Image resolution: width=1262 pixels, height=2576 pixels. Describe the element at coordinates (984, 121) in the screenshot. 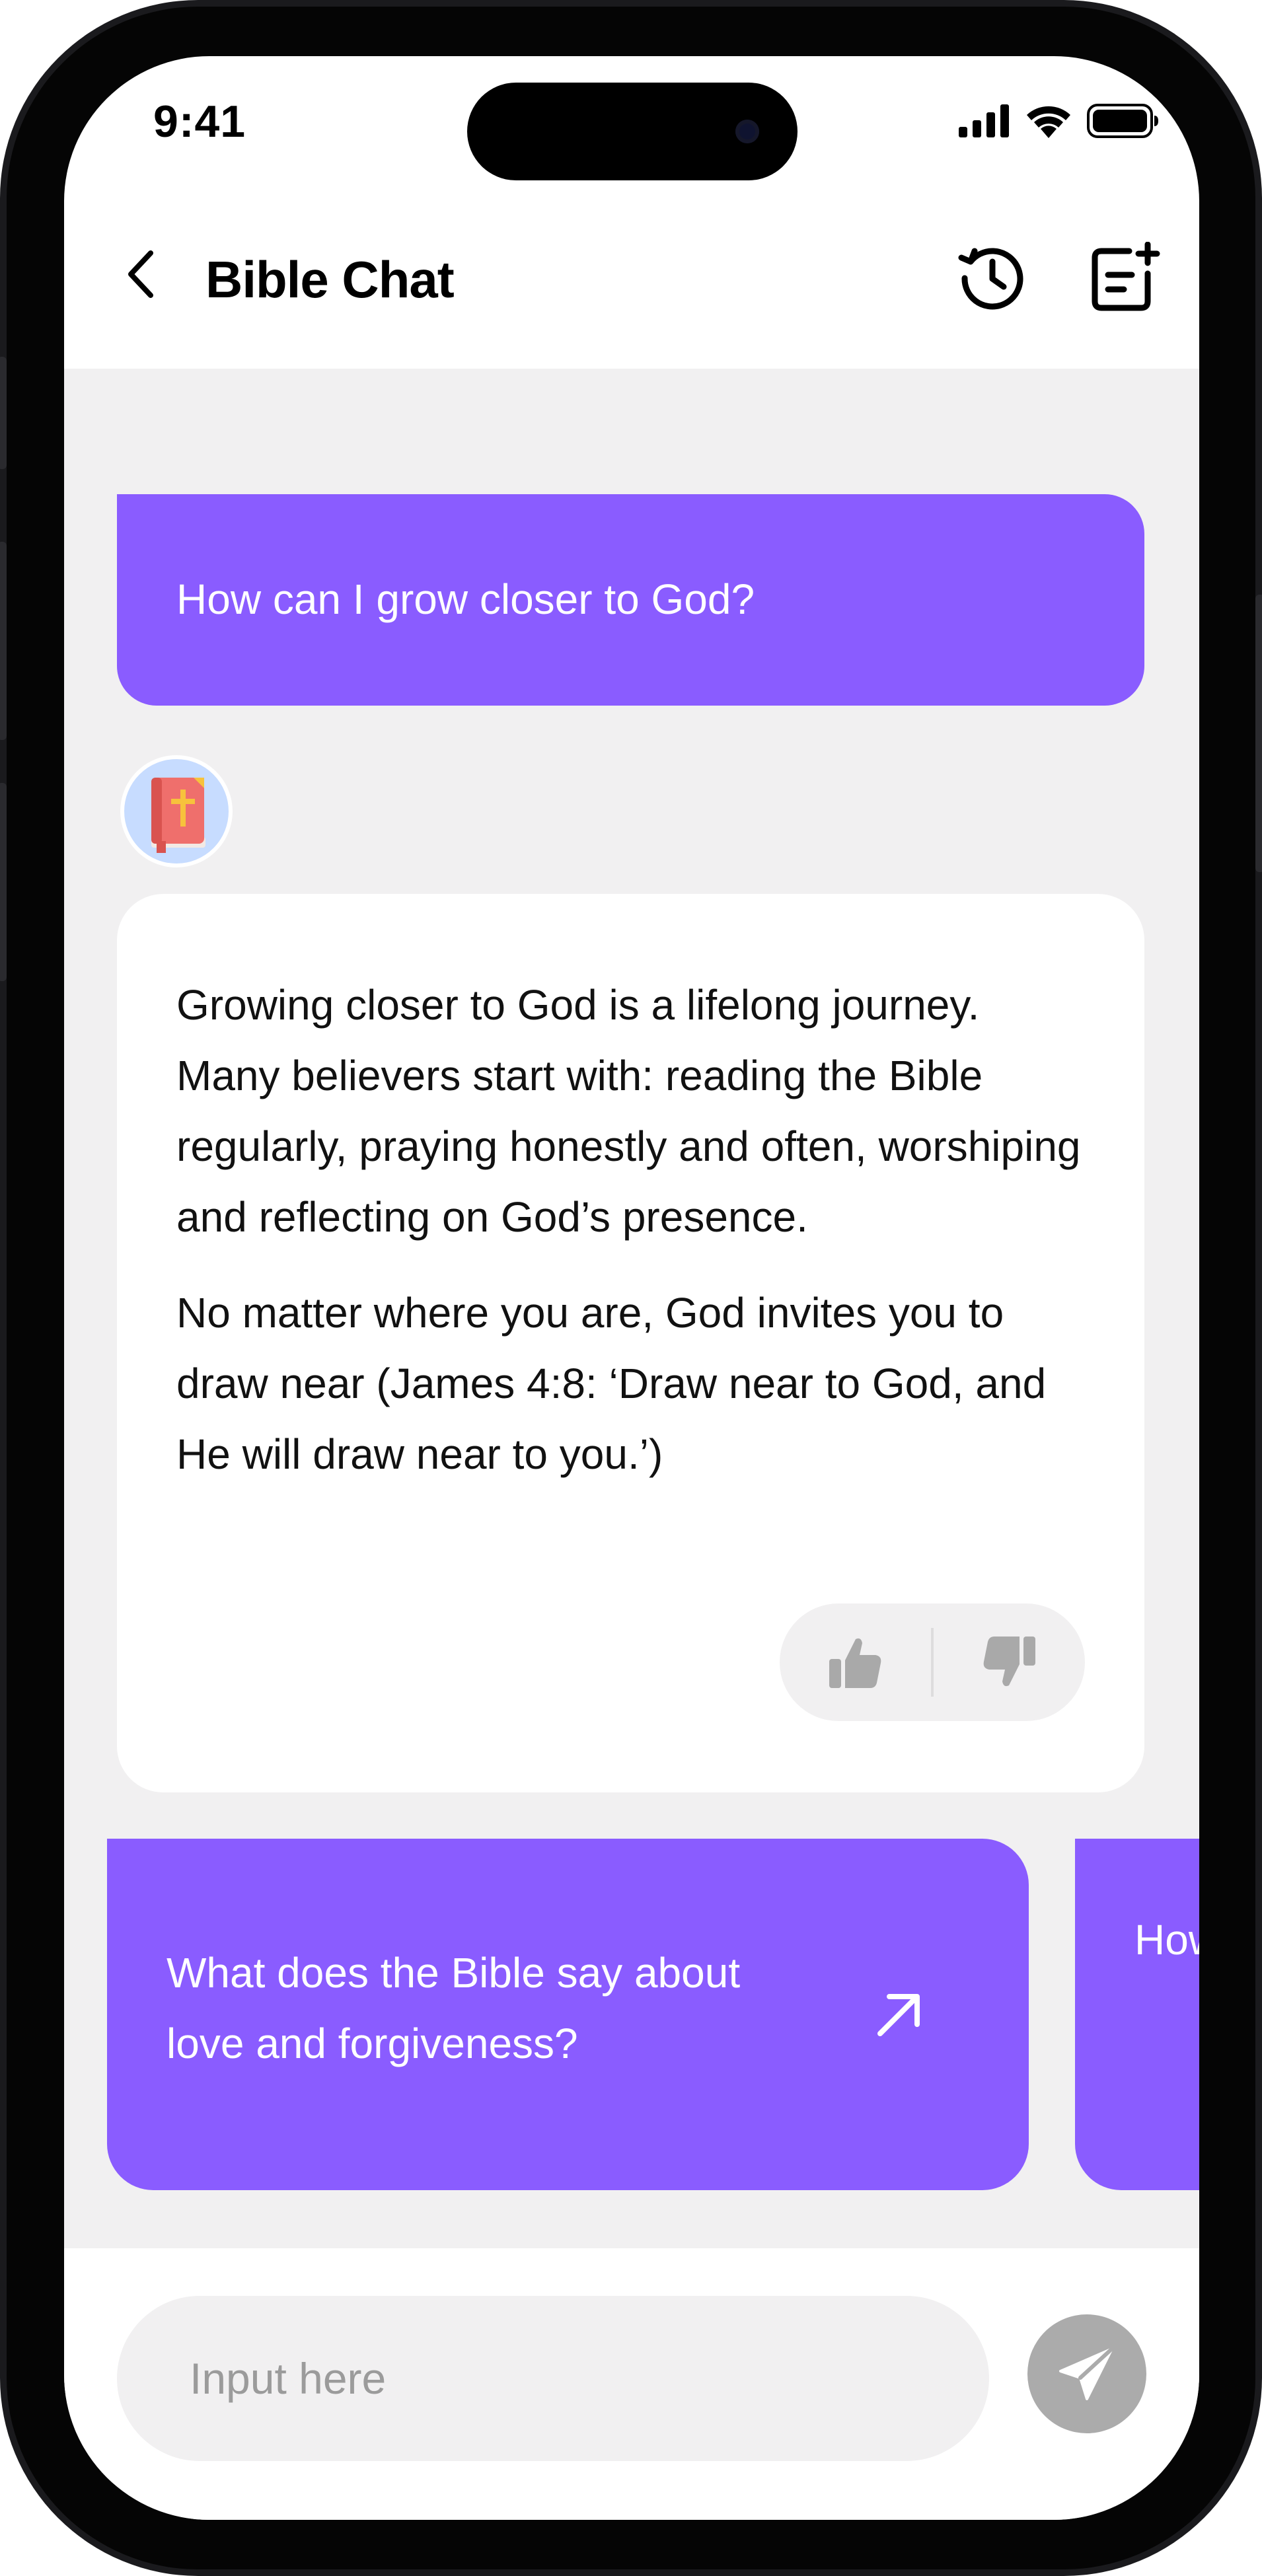

I see `cellular-signal-icon` at that location.